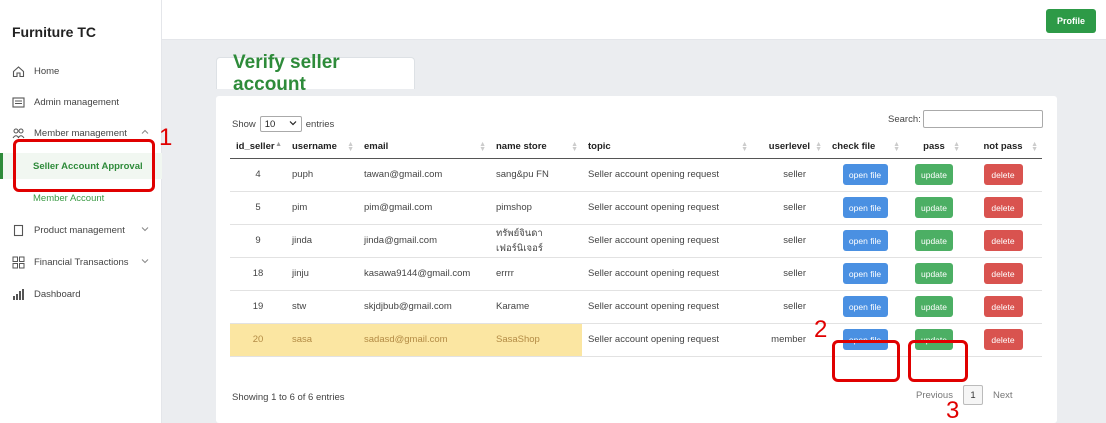 The image size is (1106, 423). What do you see at coordinates (18, 133) in the screenshot?
I see `users-icon` at bounding box center [18, 133].